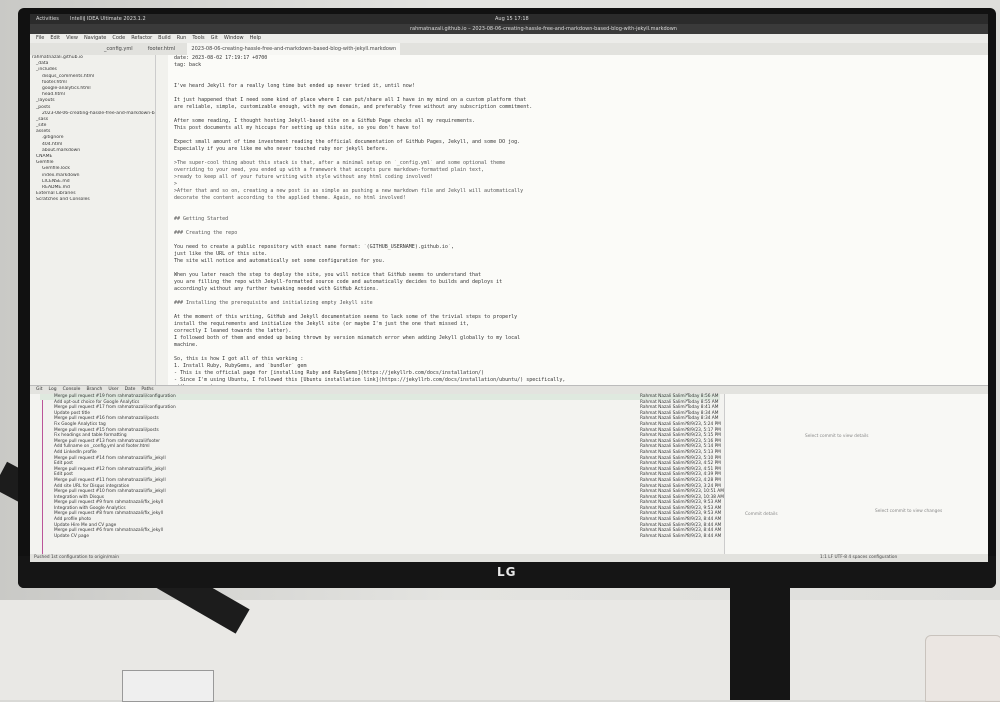 The image size is (1000, 702). Describe the element at coordinates (761, 514) in the screenshot. I see `details-hint-commit: Commit details` at that location.